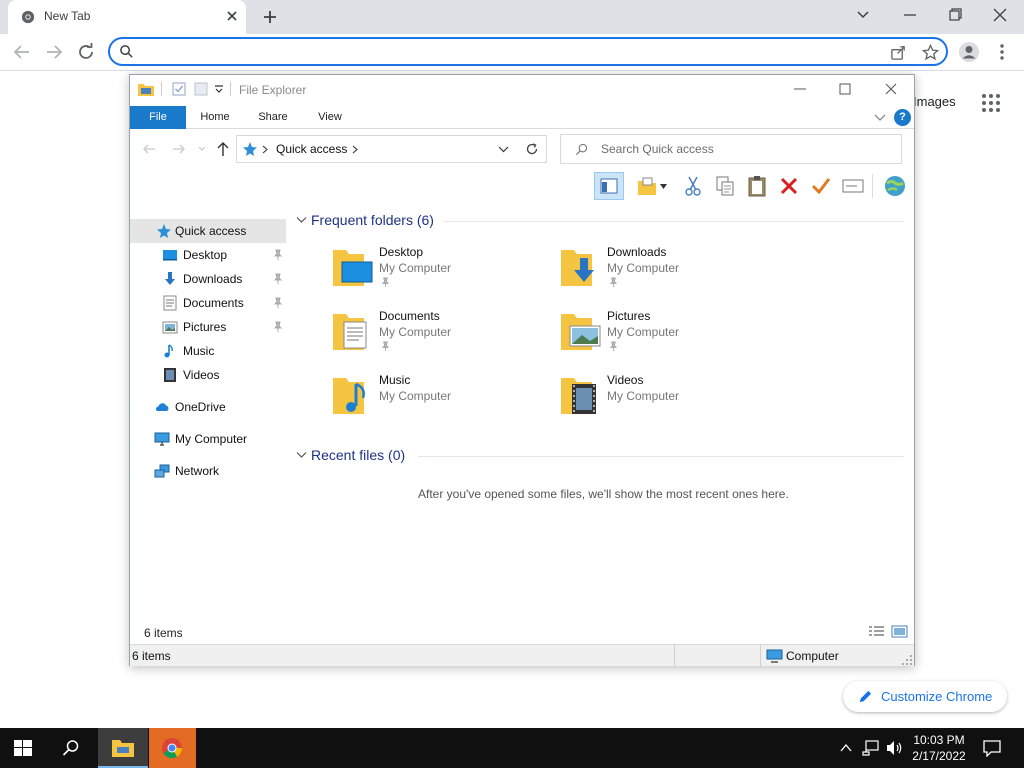  What do you see at coordinates (301, 455) in the screenshot?
I see `collapse-recent-chevron-icon` at bounding box center [301, 455].